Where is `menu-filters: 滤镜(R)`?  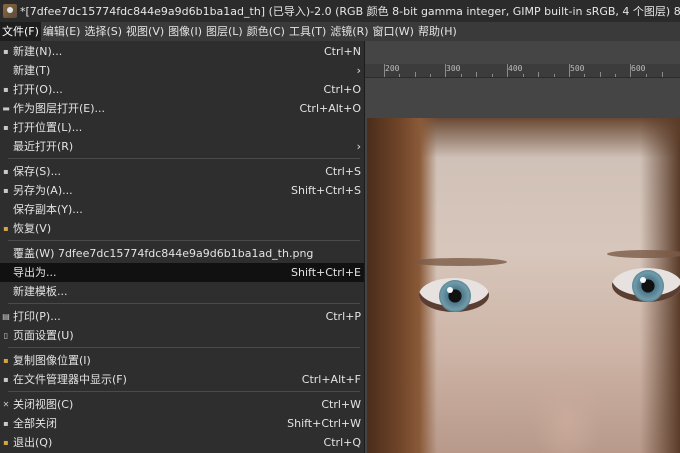 menu-filters: 滤镜(R) is located at coordinates (349, 31).